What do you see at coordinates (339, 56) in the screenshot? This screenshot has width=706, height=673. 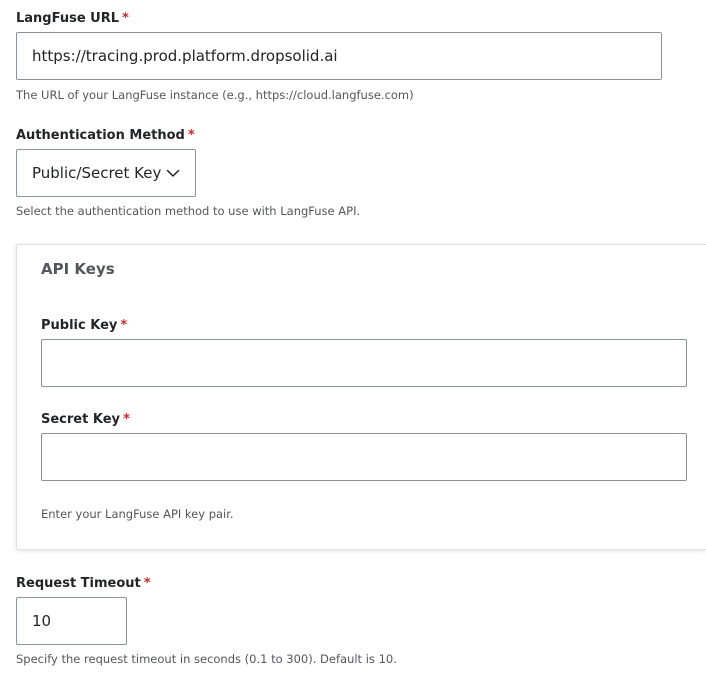 I see `langfuse-url-input` at bounding box center [339, 56].